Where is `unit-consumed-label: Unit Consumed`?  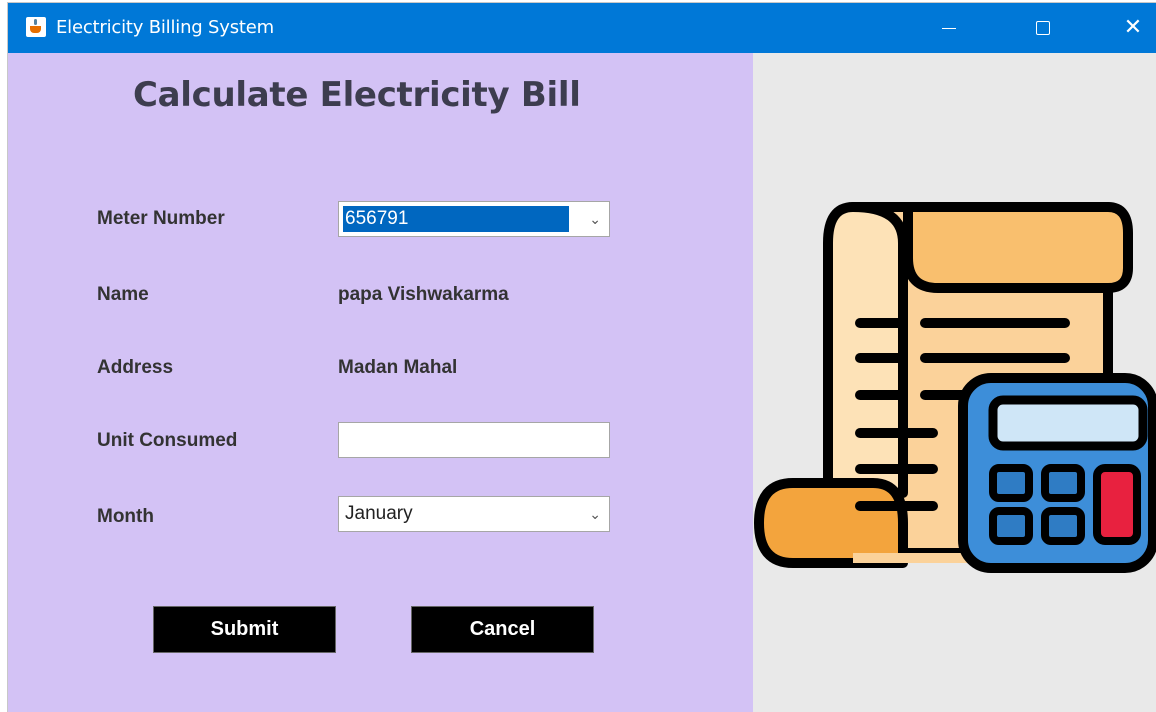
unit-consumed-label: Unit Consumed is located at coordinates (167, 440).